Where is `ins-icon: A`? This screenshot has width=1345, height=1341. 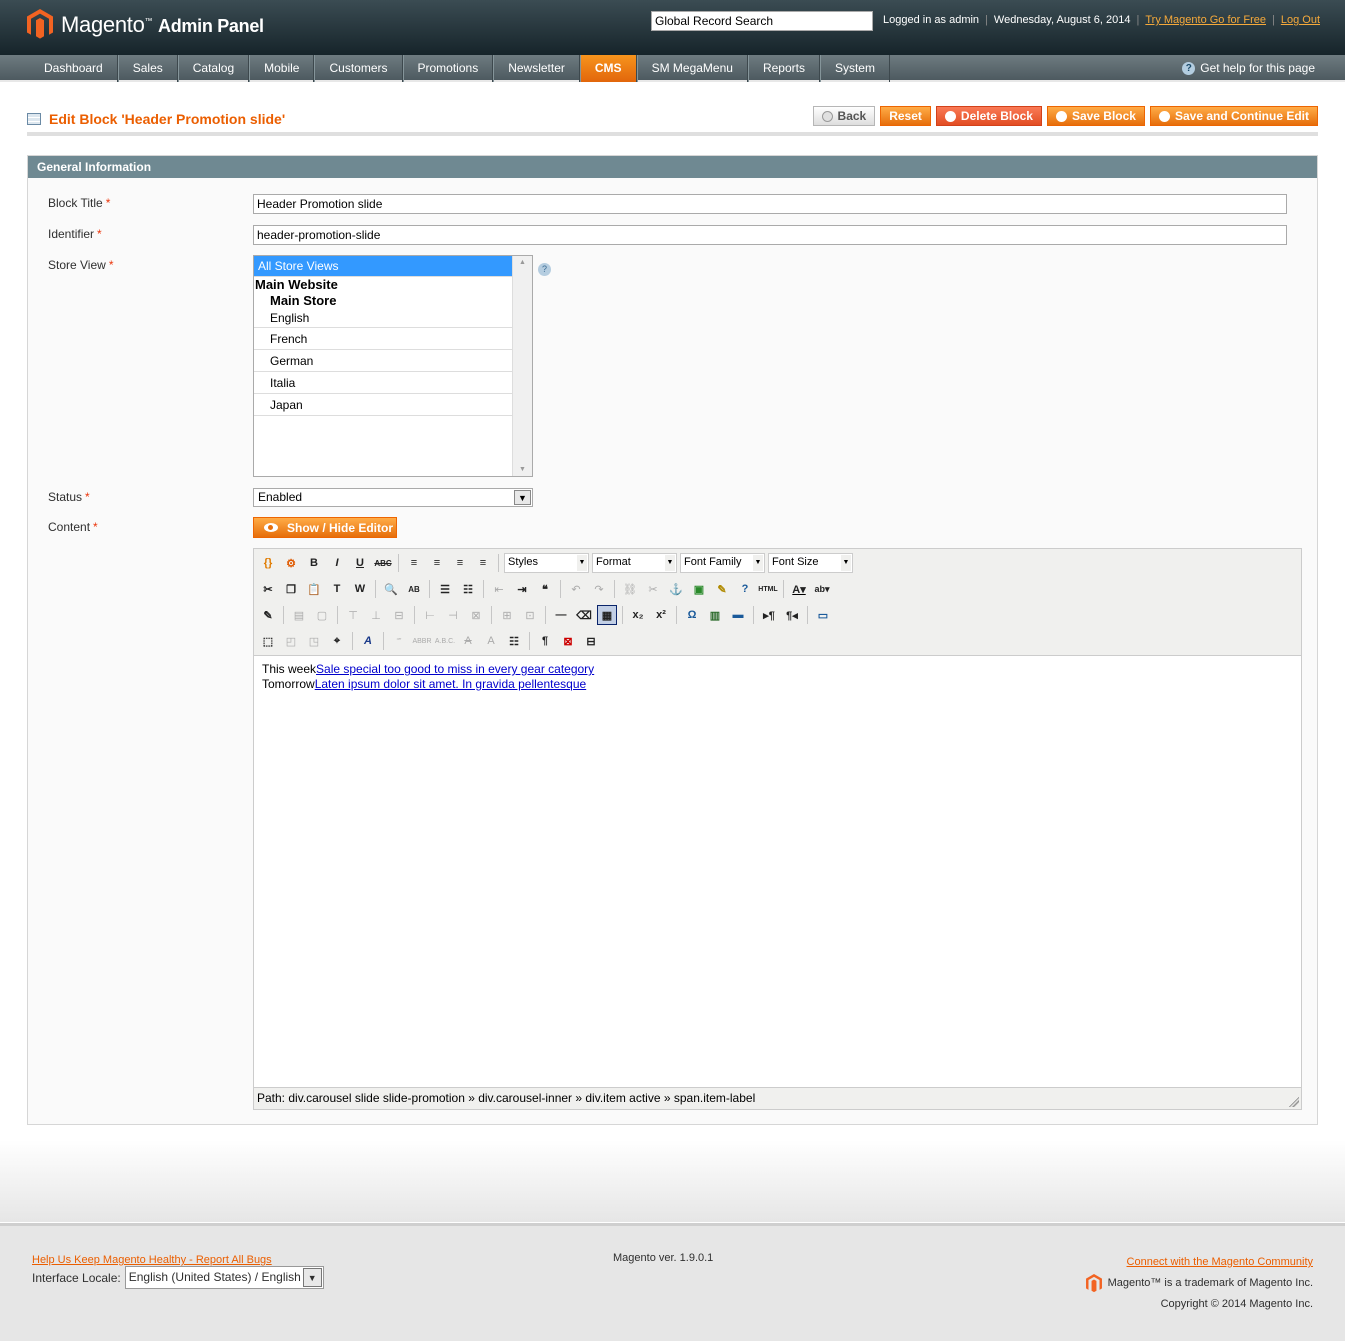
ins-icon: A is located at coordinates (491, 641).